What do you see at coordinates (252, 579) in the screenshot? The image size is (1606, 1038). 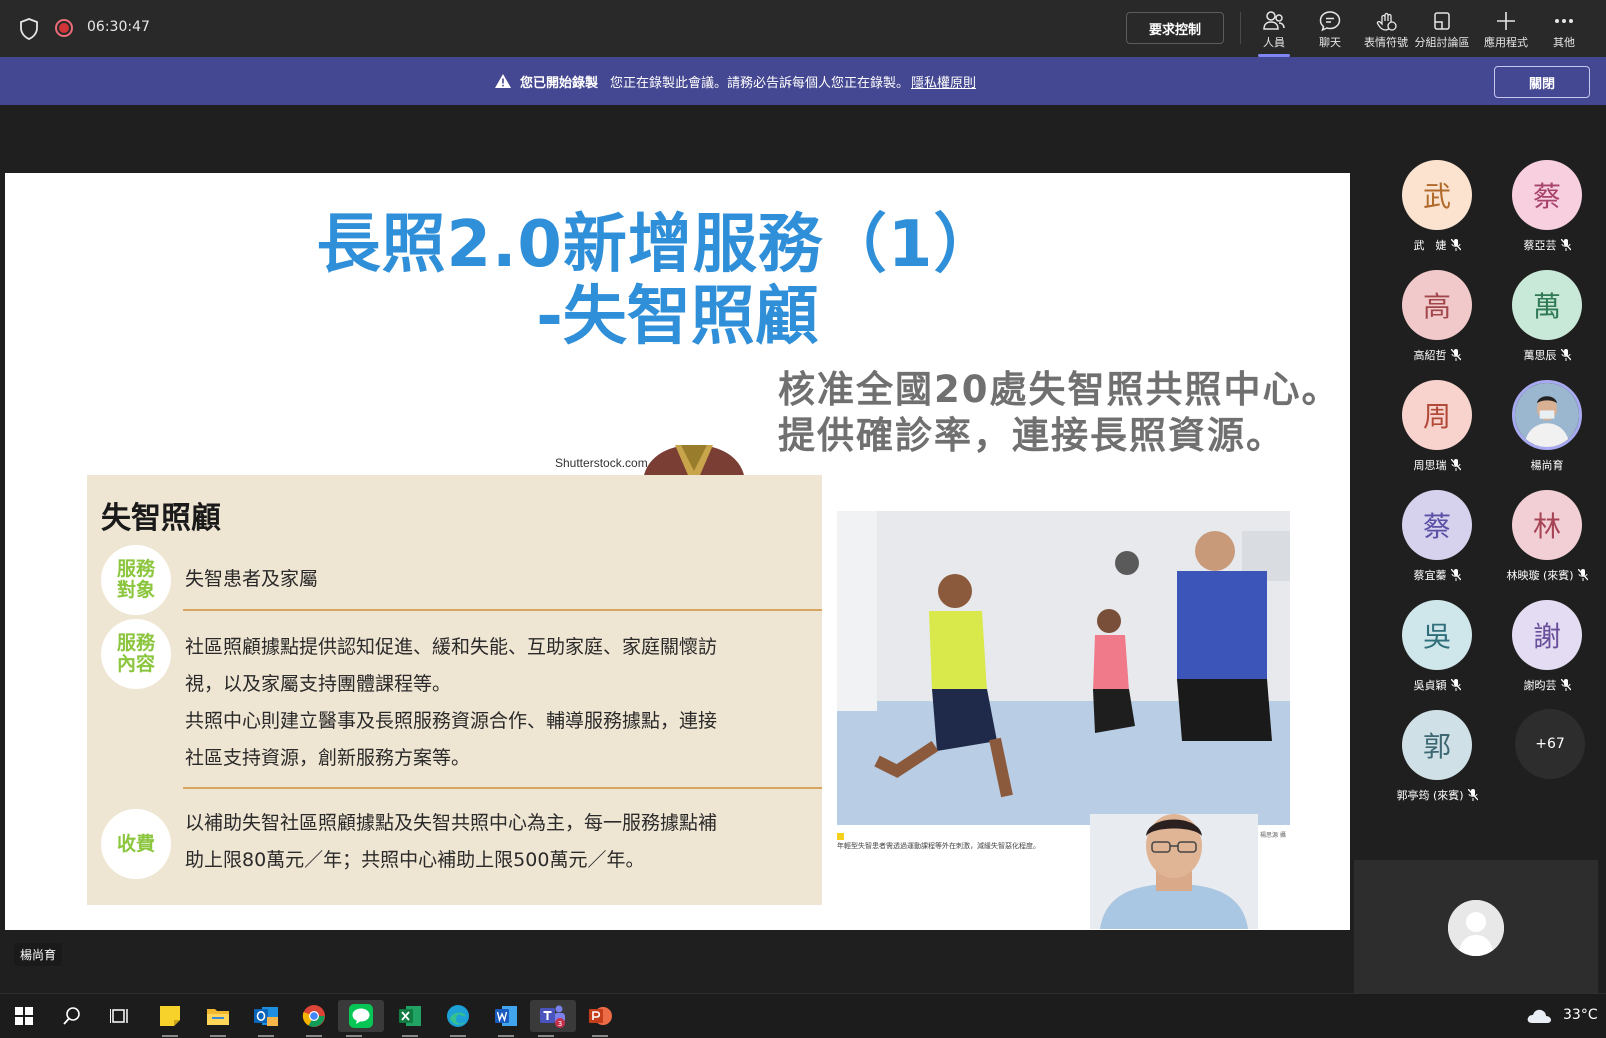 I see `service-target-text: 失智患者及家屬` at bounding box center [252, 579].